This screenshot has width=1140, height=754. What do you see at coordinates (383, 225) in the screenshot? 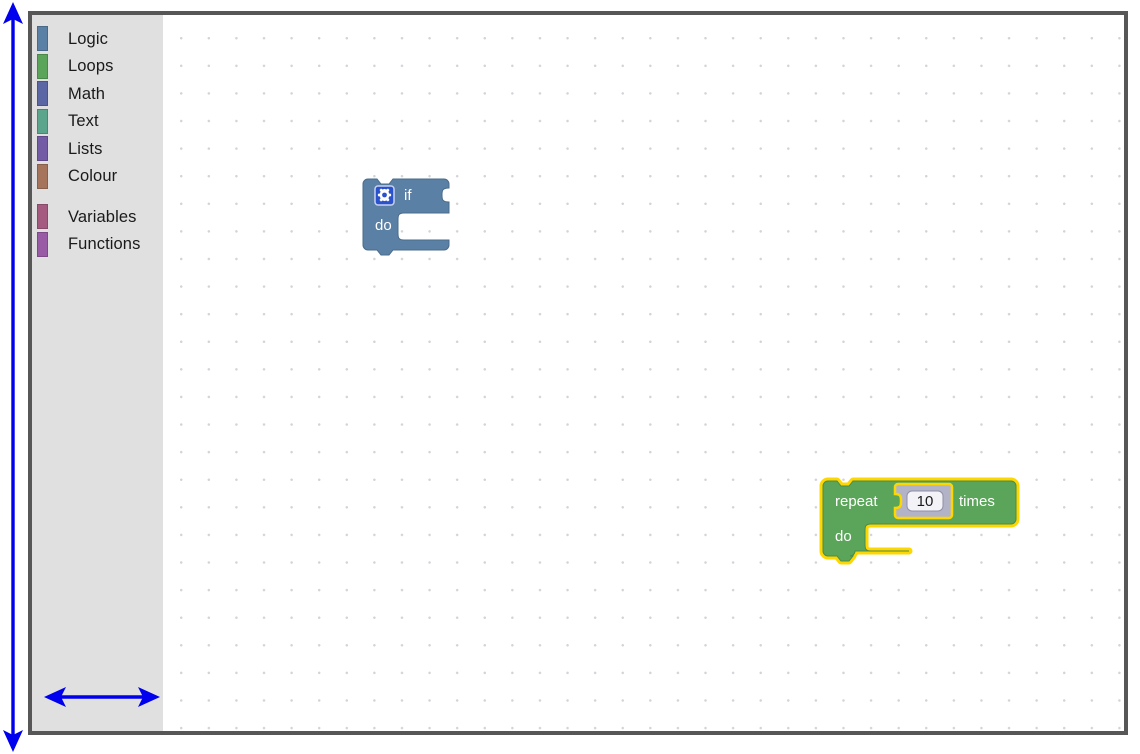
I see `if-block-statement-label: do` at bounding box center [383, 225].